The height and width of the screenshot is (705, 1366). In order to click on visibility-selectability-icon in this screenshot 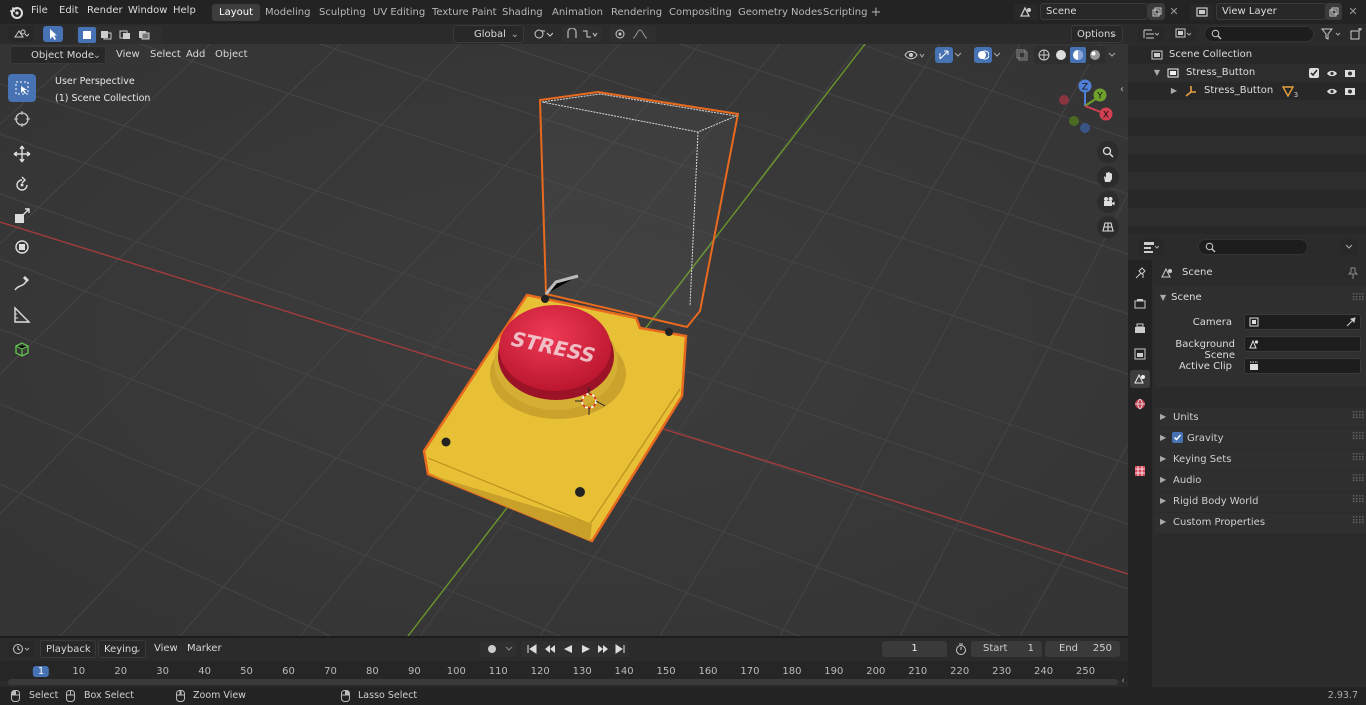, I will do `click(915, 55)`.